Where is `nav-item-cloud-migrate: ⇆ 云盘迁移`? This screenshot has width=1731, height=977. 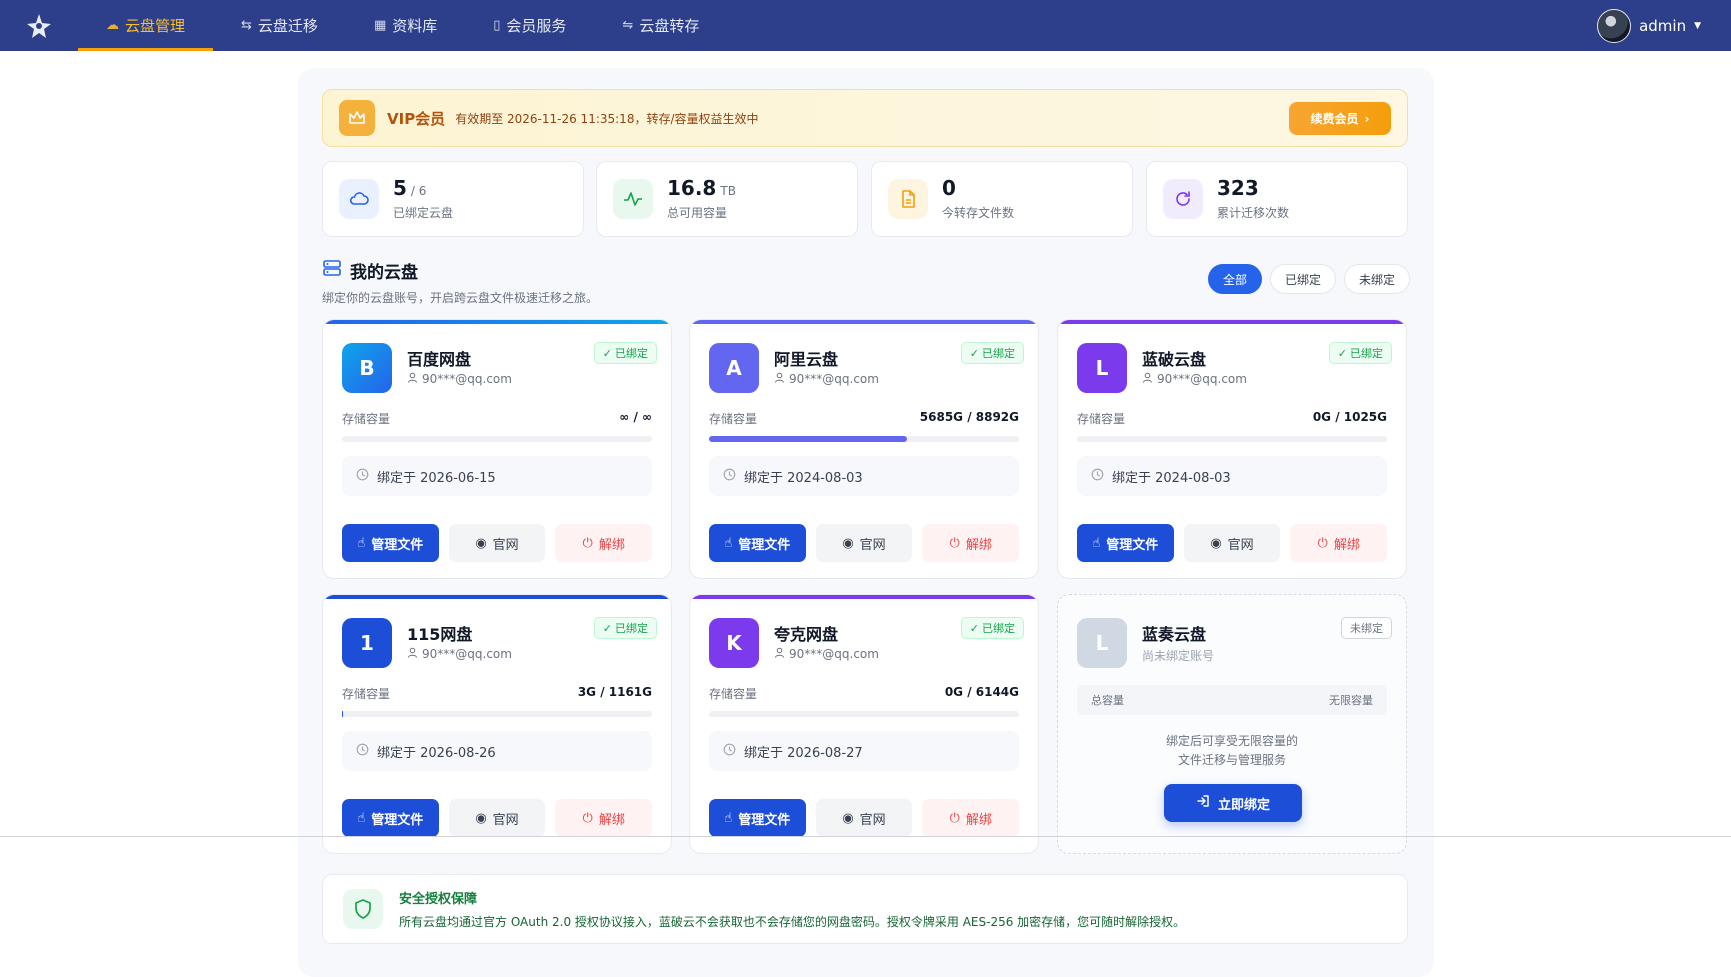 nav-item-cloud-migrate: ⇆ 云盘迁移 is located at coordinates (279, 25).